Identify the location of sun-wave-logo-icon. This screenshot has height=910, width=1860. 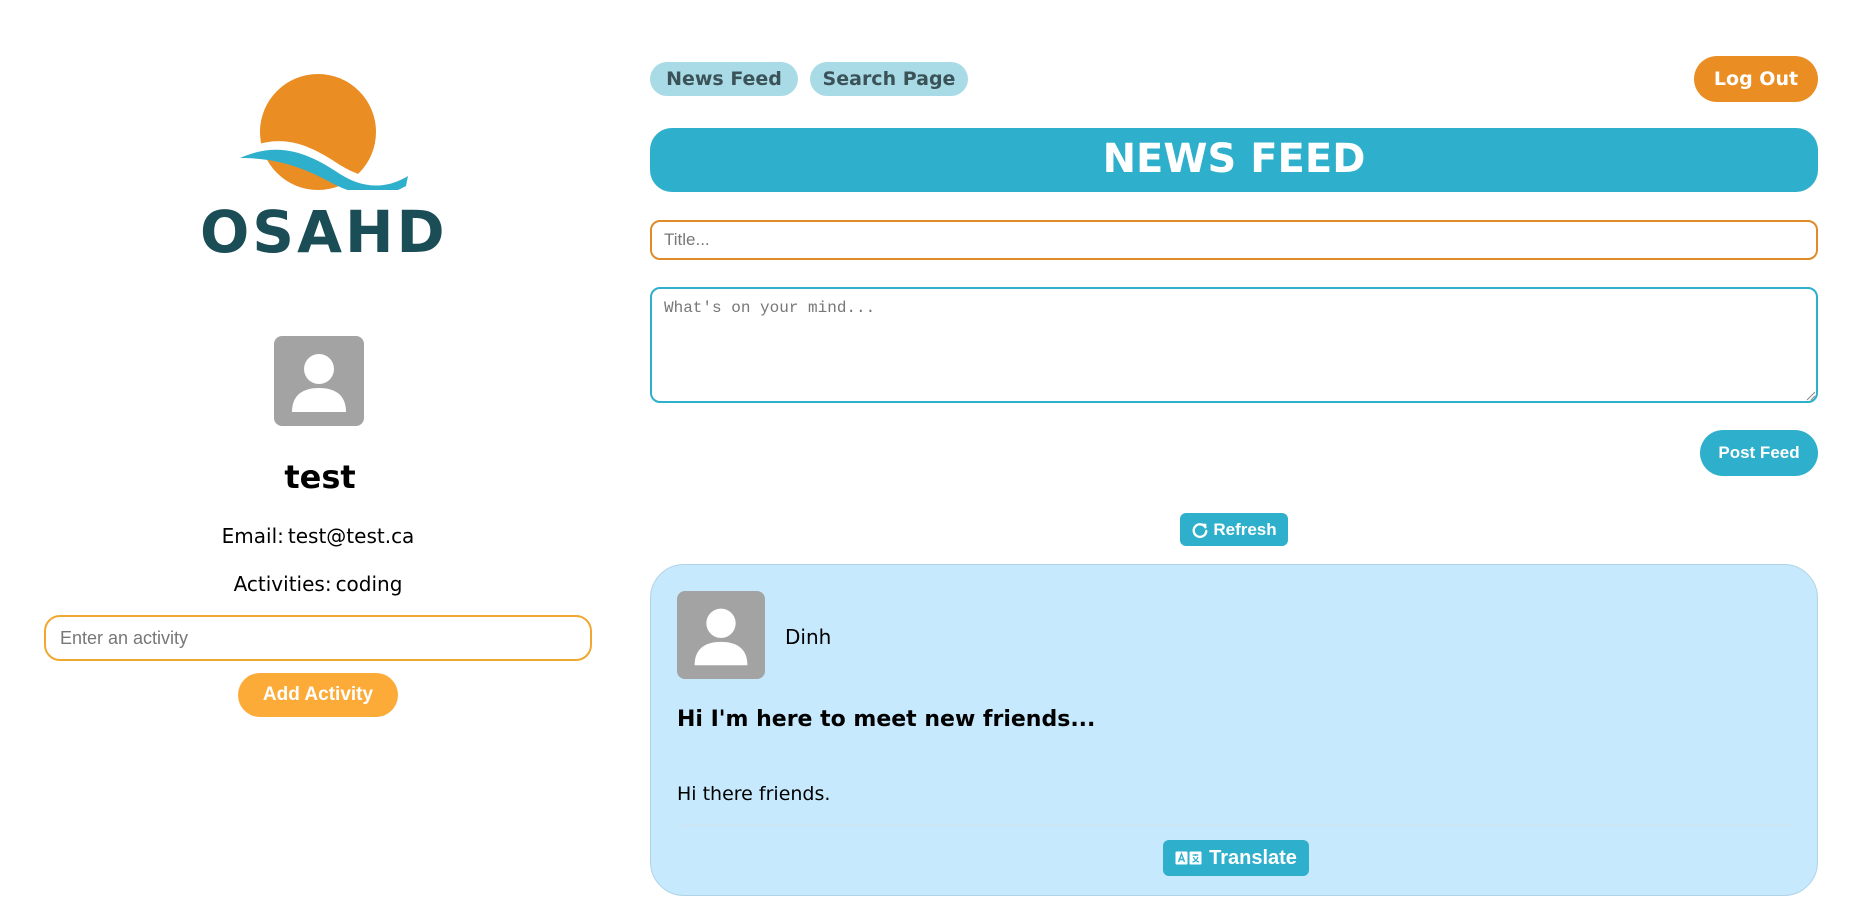
(325, 132).